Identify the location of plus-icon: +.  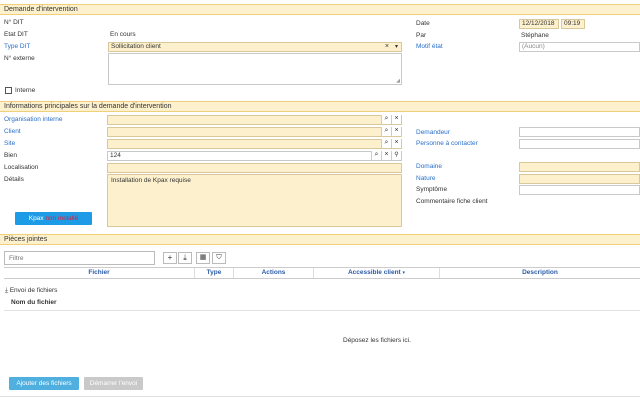
(170, 258).